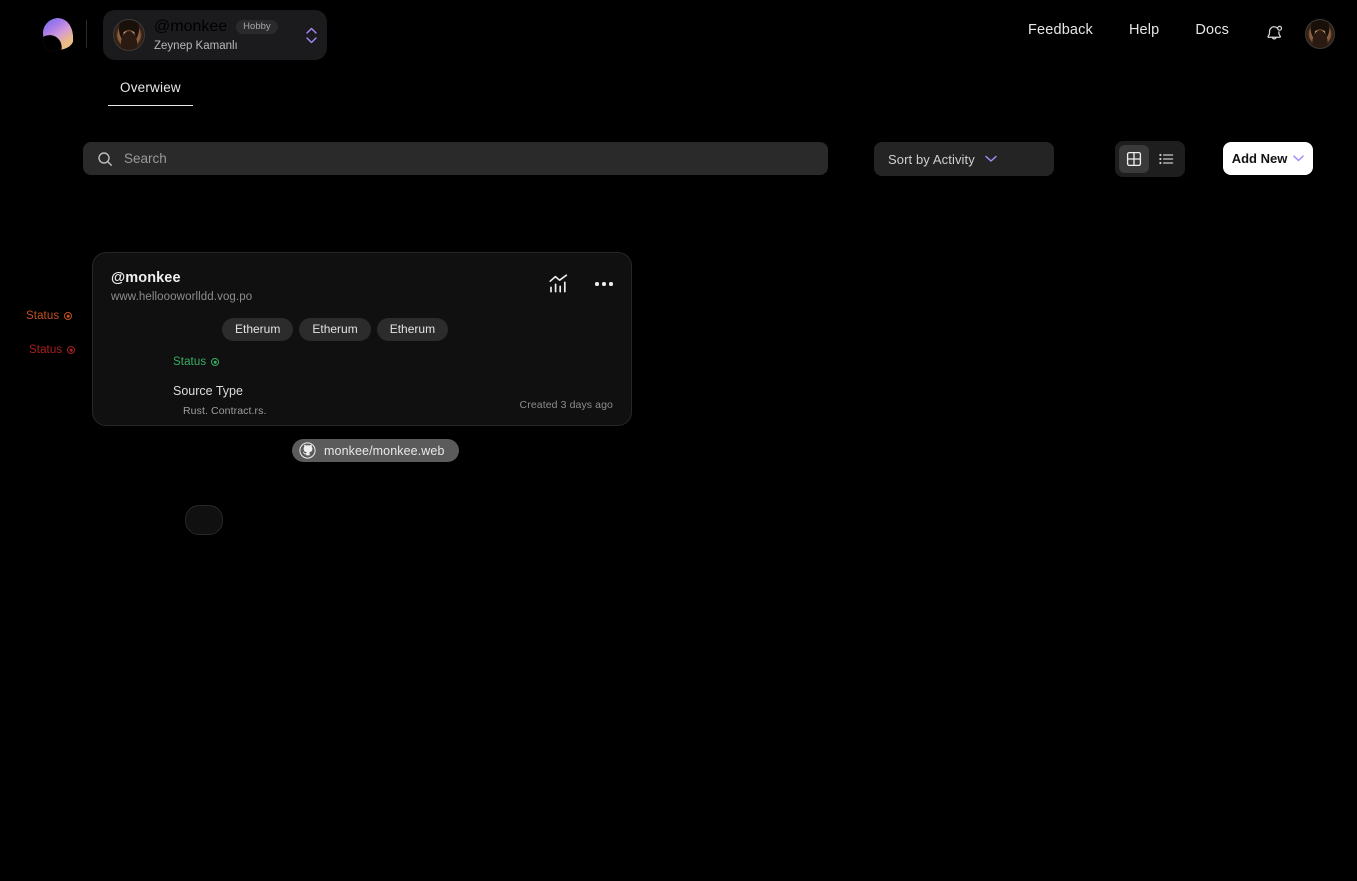 The width and height of the screenshot is (1357, 881). What do you see at coordinates (1128, 30) in the screenshot?
I see `header-nav: Feedback Help Docs` at bounding box center [1128, 30].